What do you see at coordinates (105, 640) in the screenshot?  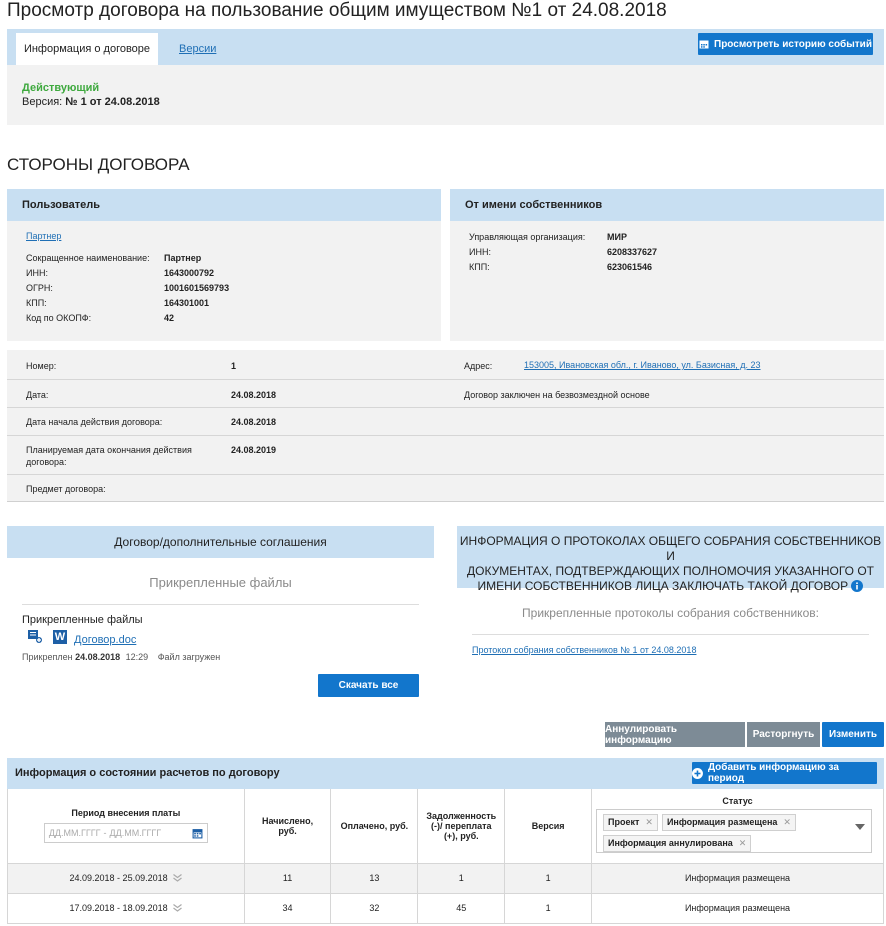 I see `file-link: Договор.doc` at bounding box center [105, 640].